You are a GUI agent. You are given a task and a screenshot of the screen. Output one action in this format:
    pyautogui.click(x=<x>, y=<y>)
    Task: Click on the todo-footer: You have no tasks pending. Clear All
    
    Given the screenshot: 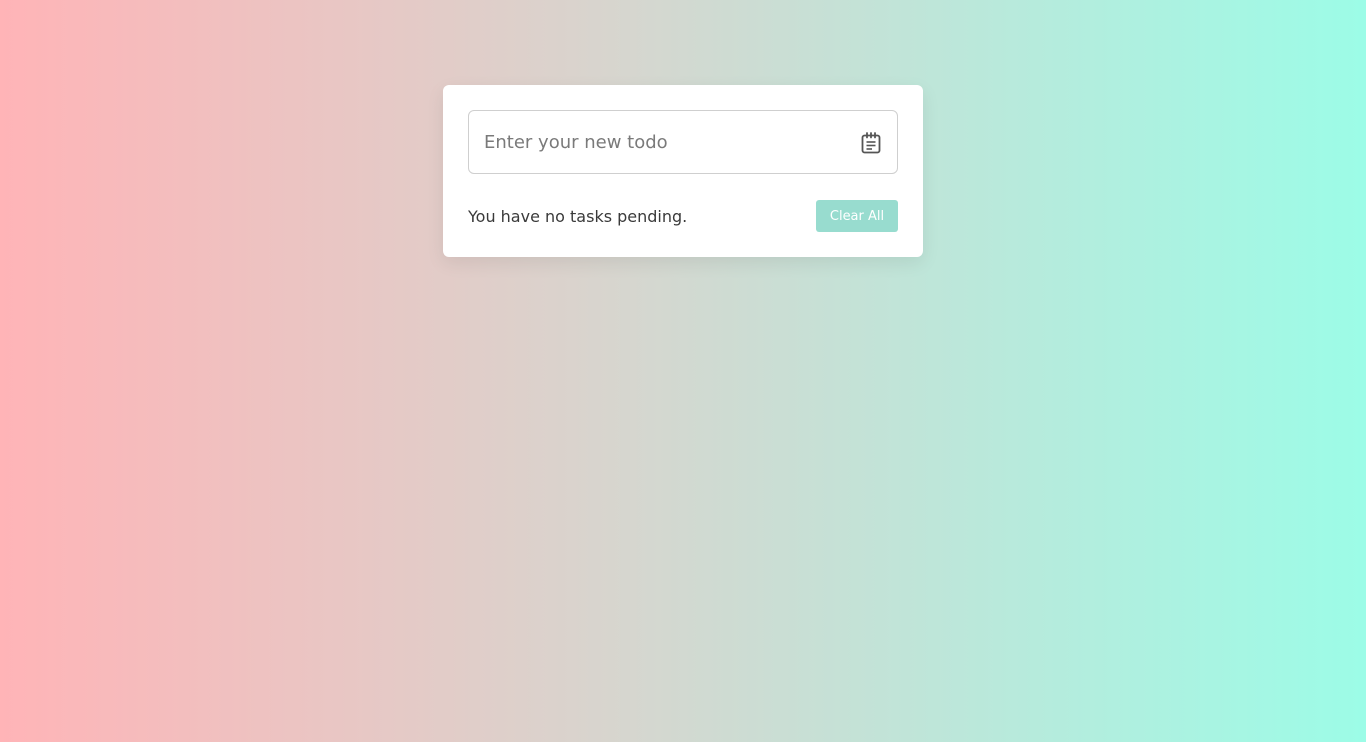 What is the action you would take?
    pyautogui.click(x=683, y=216)
    